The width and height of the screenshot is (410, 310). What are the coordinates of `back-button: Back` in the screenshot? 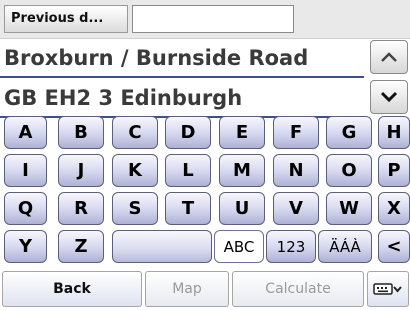 It's located at (72, 289).